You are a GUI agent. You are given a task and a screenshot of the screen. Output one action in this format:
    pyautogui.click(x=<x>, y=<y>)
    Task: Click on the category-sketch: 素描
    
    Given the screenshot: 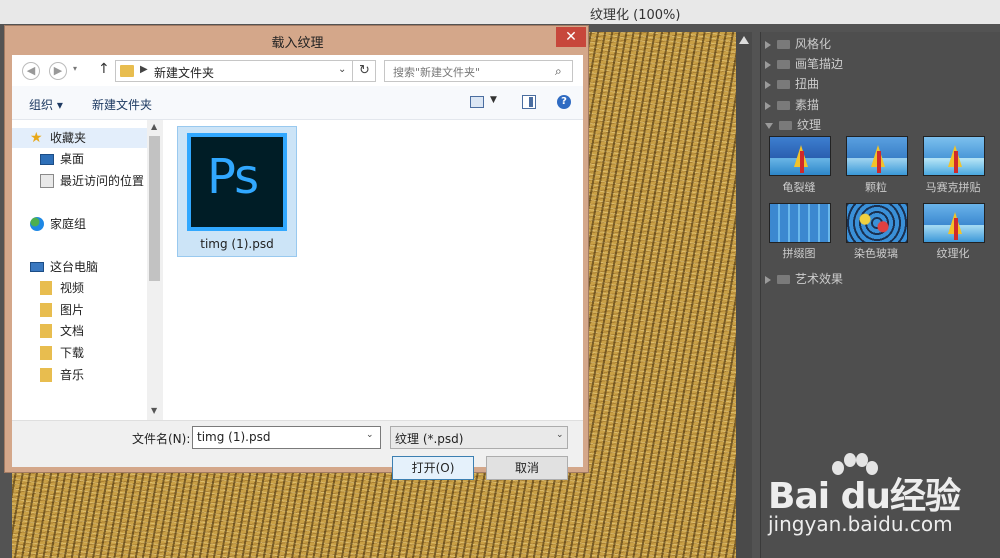 What is the action you would take?
    pyautogui.click(x=880, y=105)
    